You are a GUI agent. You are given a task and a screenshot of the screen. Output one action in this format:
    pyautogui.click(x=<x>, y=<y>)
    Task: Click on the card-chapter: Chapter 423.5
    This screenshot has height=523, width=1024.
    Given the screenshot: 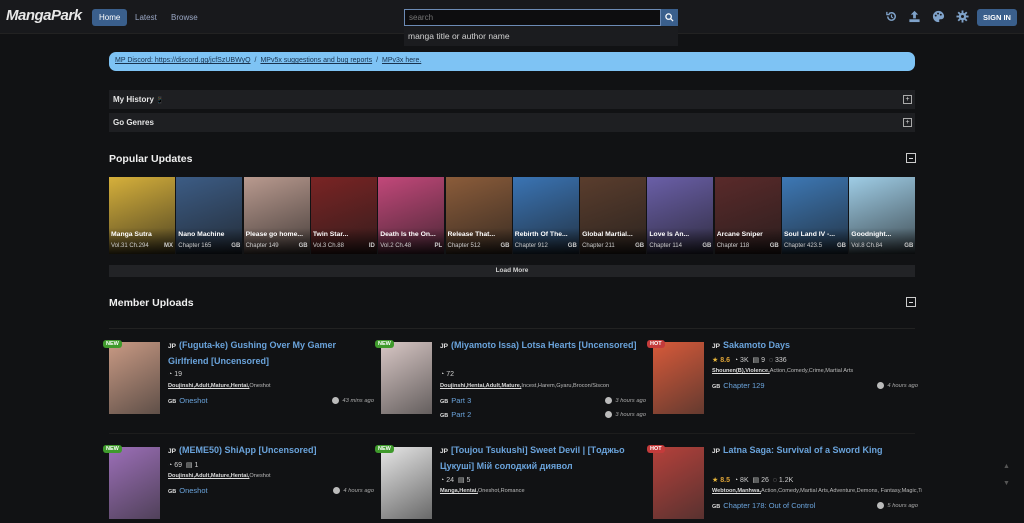 What is the action you would take?
    pyautogui.click(x=803, y=246)
    